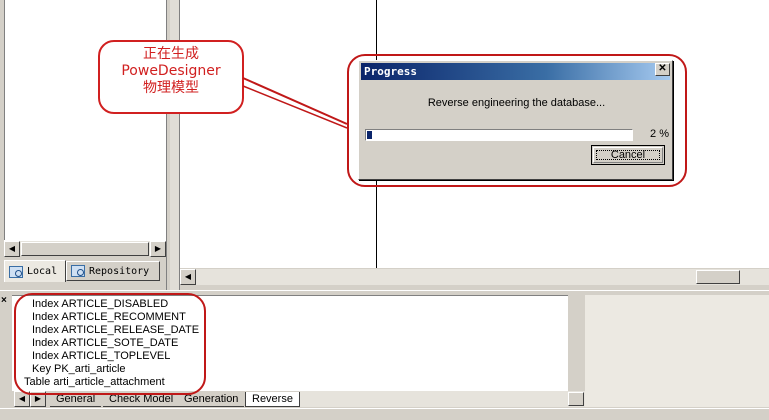 The height and width of the screenshot is (420, 769). Describe the element at coordinates (442, 399) in the screenshot. I see `output-hscrollbar` at that location.